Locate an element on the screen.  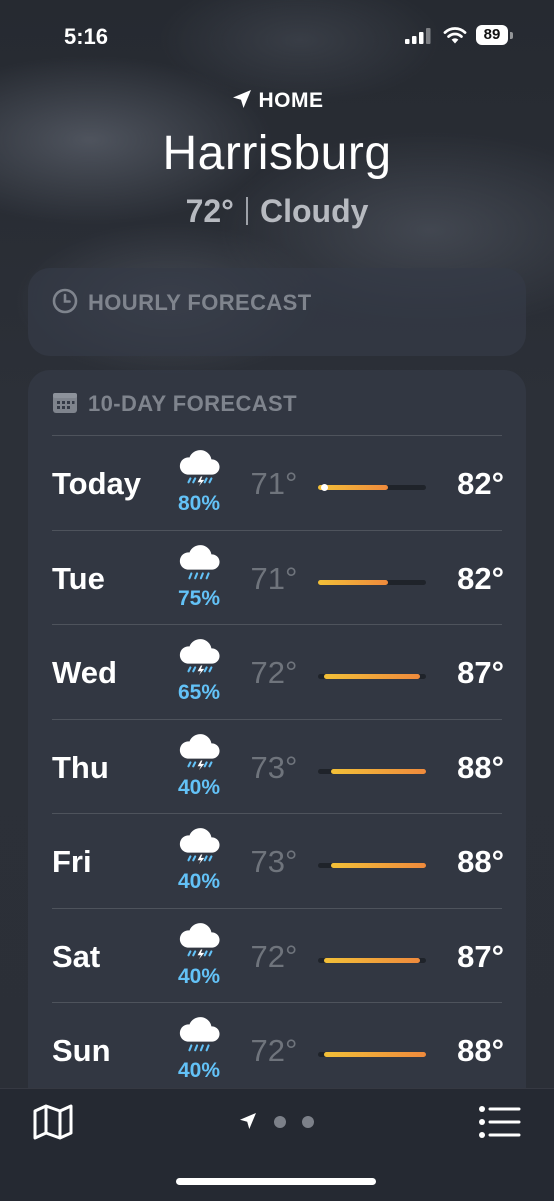
forecast-day: Sat is located at coordinates (76, 956).